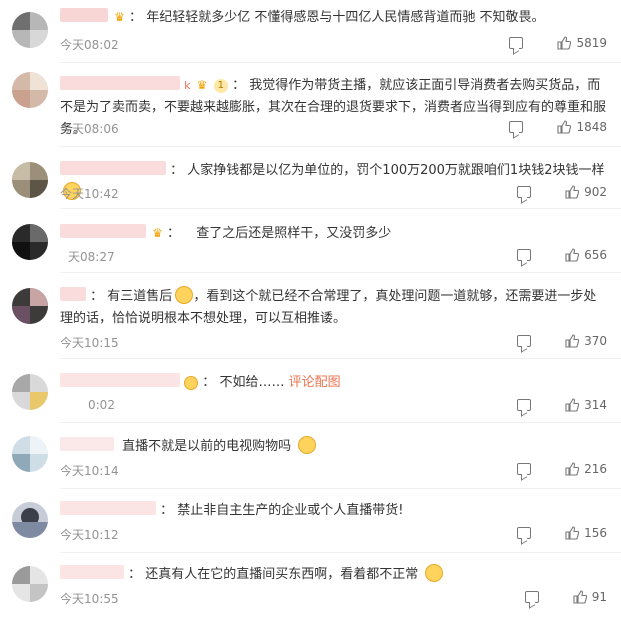  Describe the element at coordinates (591, 43) in the screenshot. I see `like-count: 5819` at that location.